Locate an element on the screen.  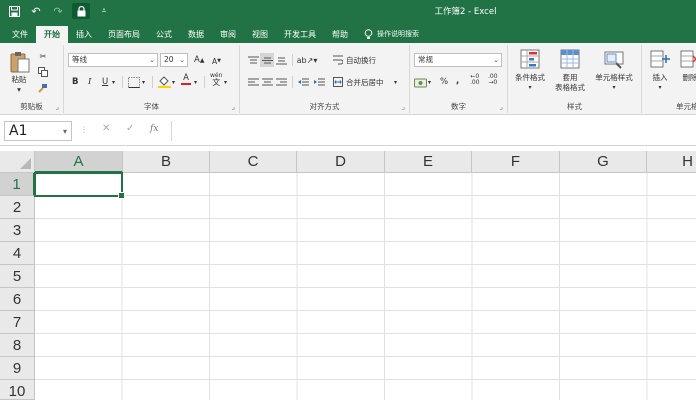
row-header-4: 4 is located at coordinates (17, 253).